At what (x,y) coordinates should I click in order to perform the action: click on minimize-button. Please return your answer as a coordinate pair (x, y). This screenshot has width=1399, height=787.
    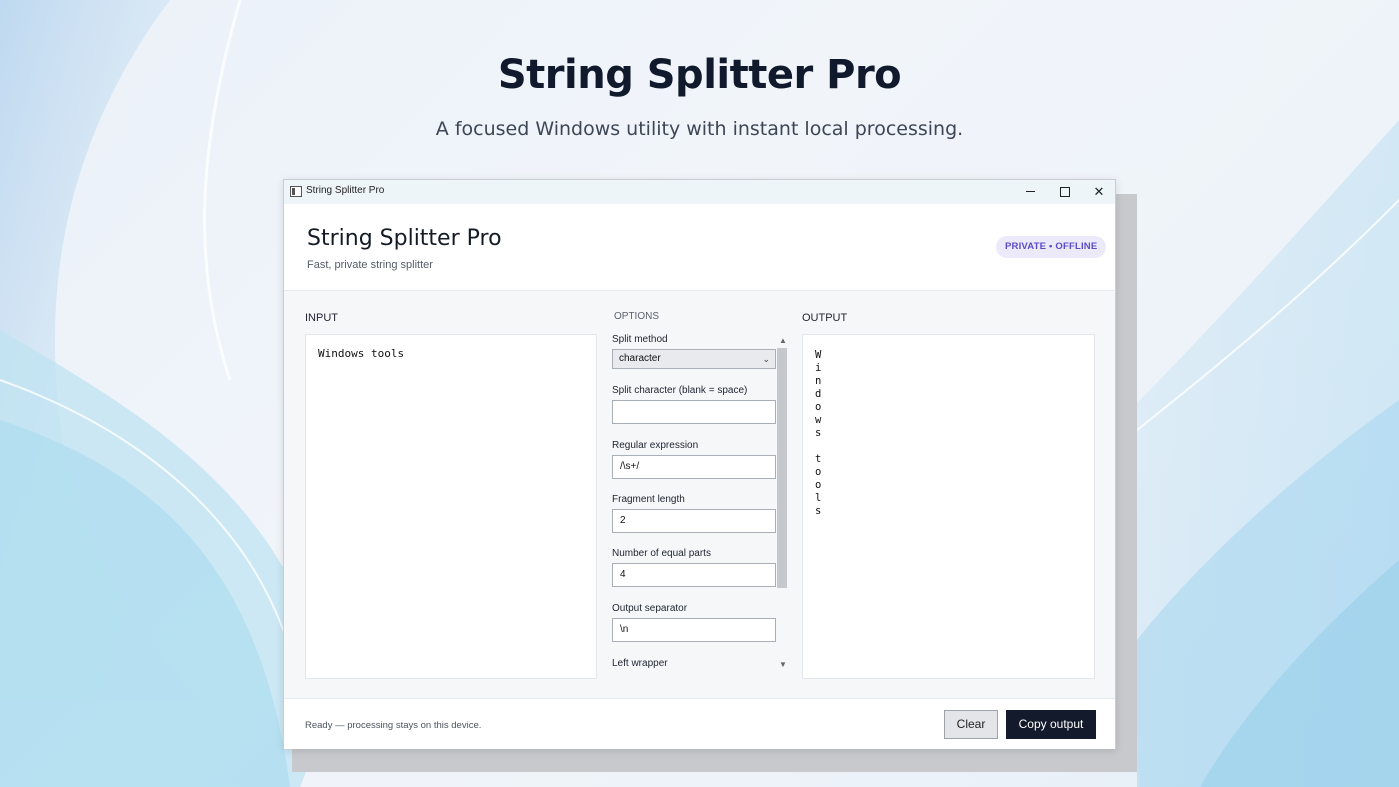
    Looking at the image, I should click on (1031, 192).